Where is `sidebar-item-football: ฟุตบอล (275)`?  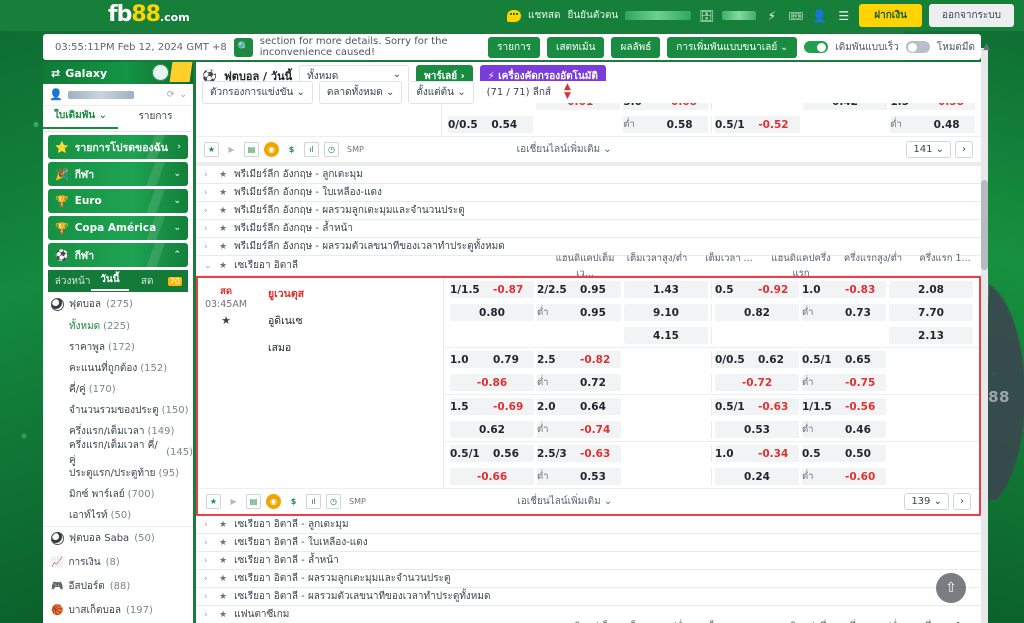
sidebar-item-football: ฟุตบอล (275) is located at coordinates (118, 304).